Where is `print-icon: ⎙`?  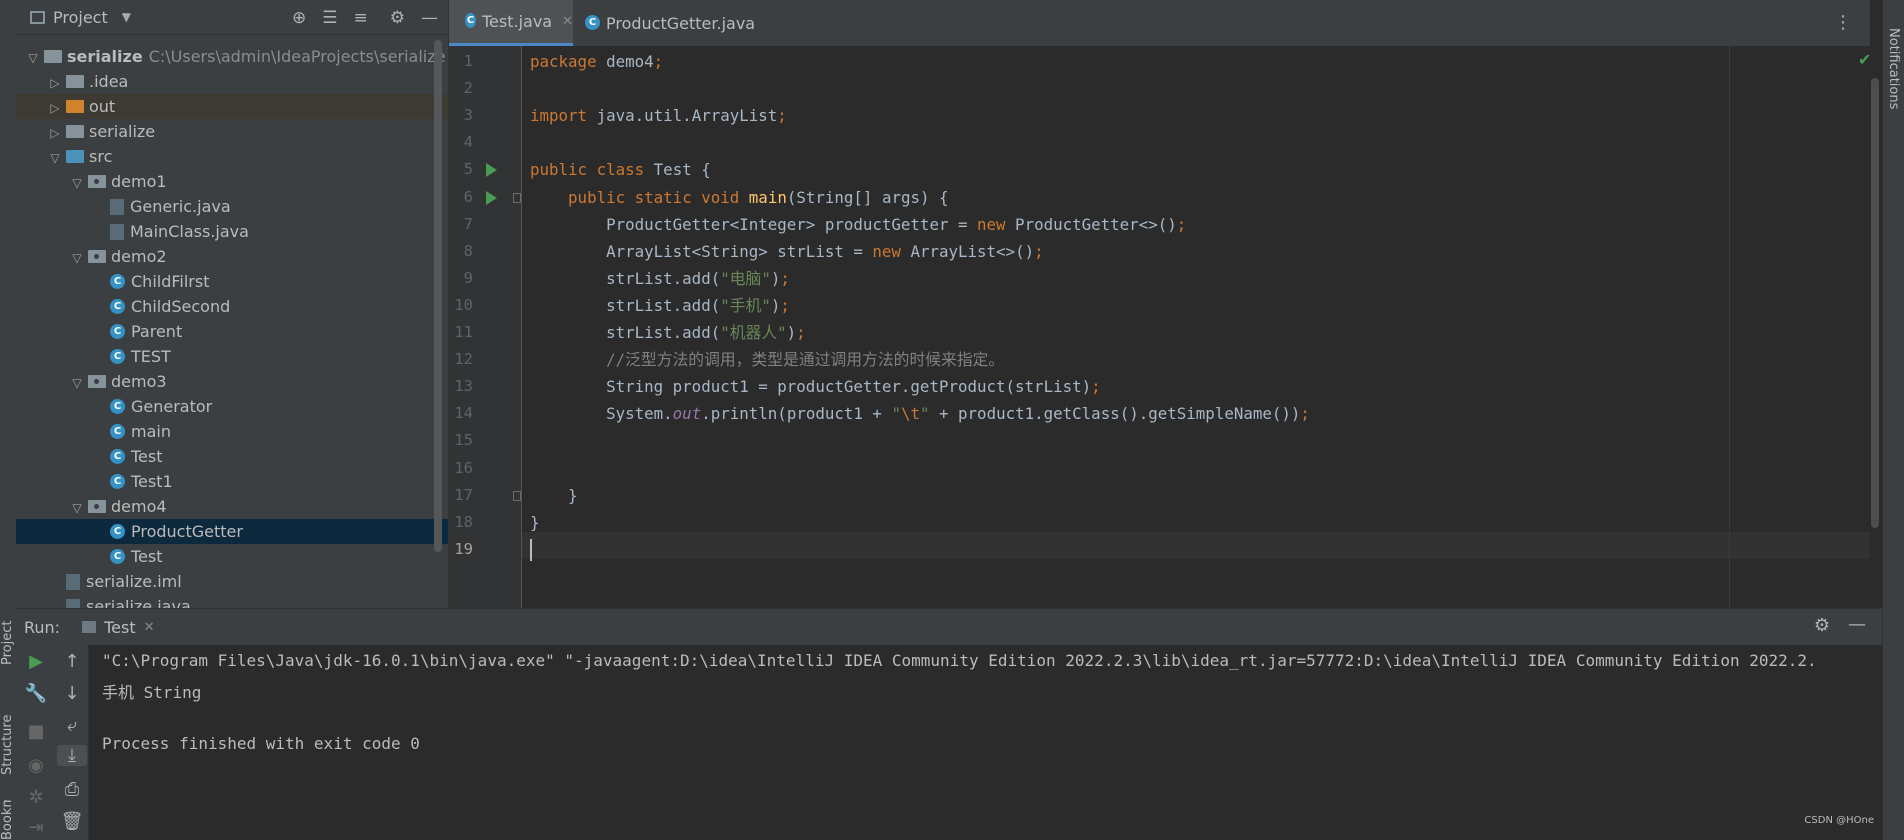
print-icon: ⎙ is located at coordinates (72, 789).